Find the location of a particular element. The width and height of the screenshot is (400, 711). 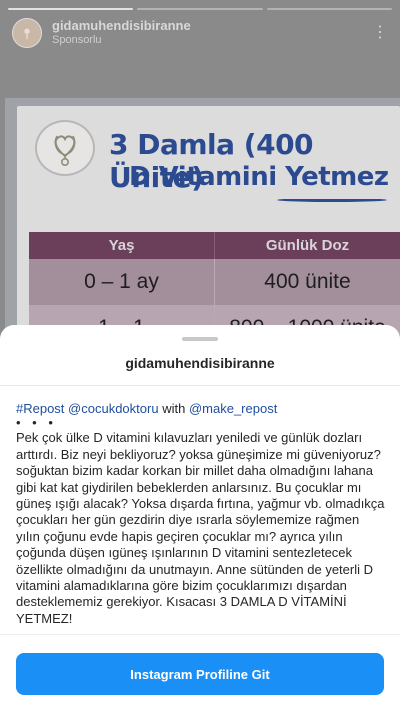

mention-source: @cocukdoktoru is located at coordinates (113, 408).